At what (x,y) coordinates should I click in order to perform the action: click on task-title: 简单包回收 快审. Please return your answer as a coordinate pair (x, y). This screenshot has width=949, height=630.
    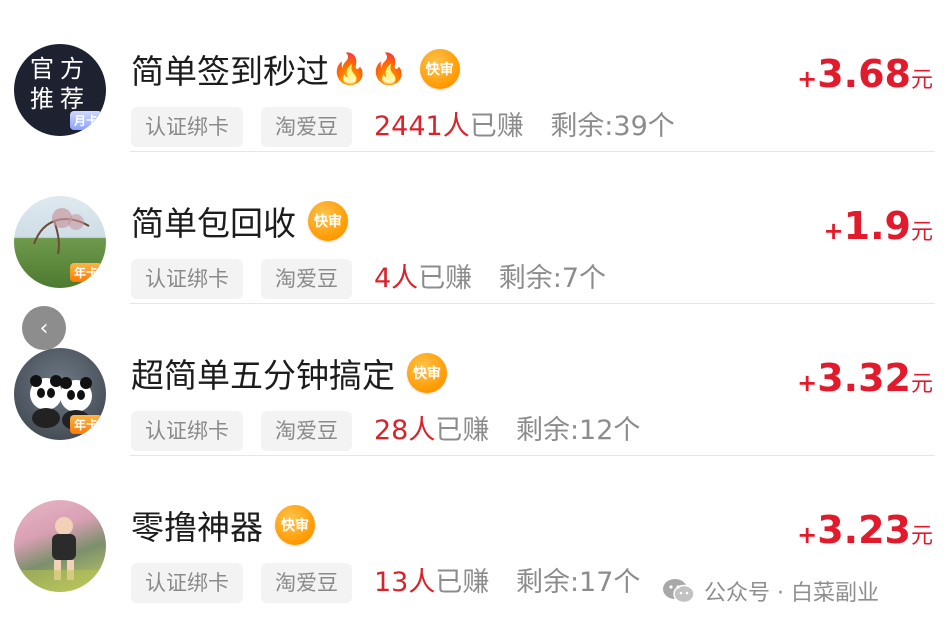
    Looking at the image, I should click on (239, 221).